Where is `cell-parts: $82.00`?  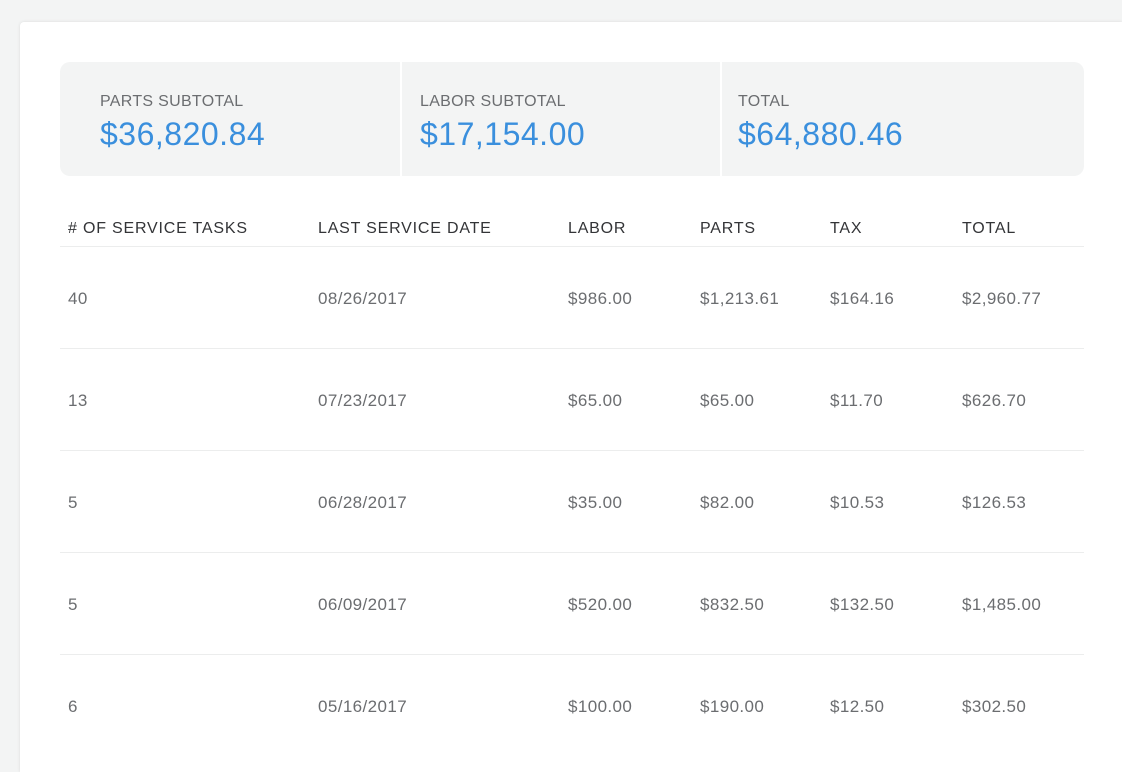
cell-parts: $82.00 is located at coordinates (727, 502).